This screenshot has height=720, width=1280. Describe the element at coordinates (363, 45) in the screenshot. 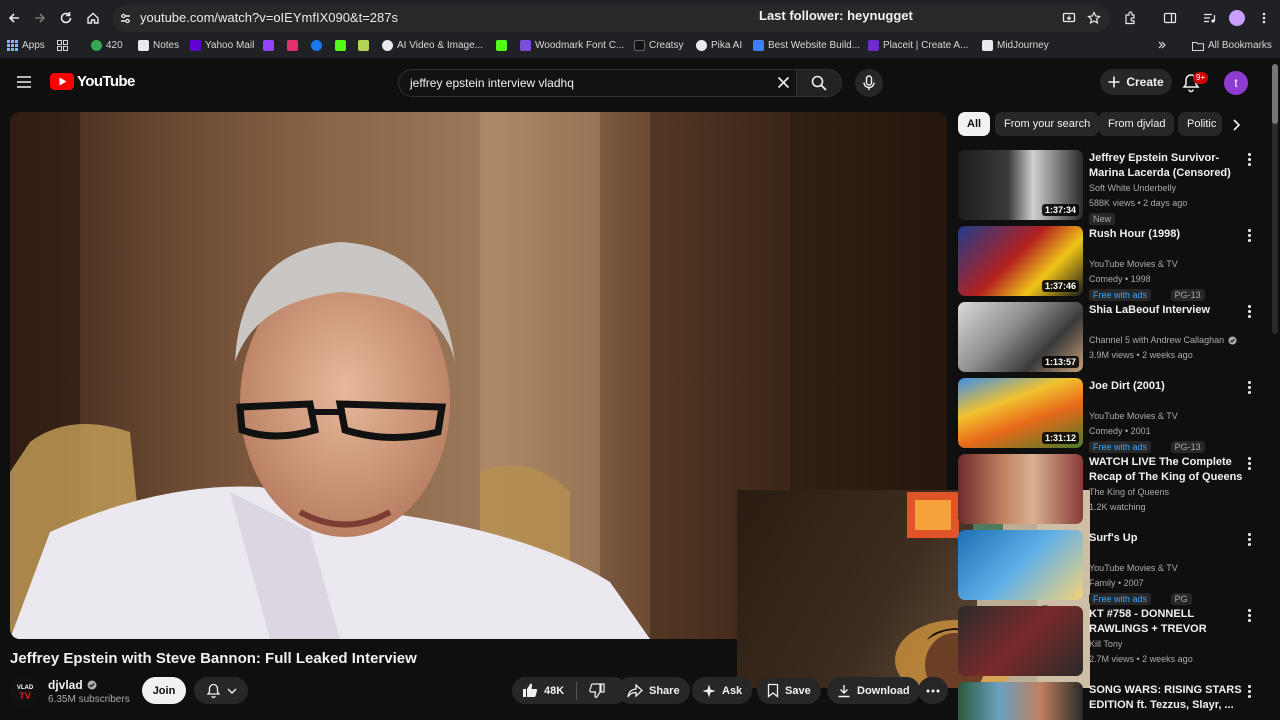

I see `bookmark-d` at that location.